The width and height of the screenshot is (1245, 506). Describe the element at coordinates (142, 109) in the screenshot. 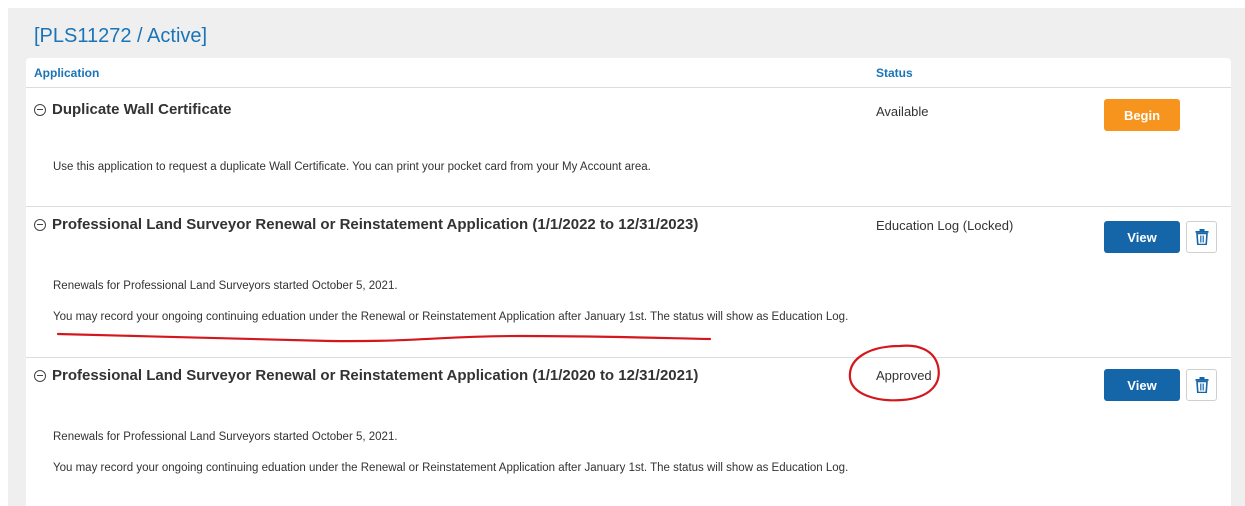

I see `row-title-label: Duplicate Wall Certificate` at that location.